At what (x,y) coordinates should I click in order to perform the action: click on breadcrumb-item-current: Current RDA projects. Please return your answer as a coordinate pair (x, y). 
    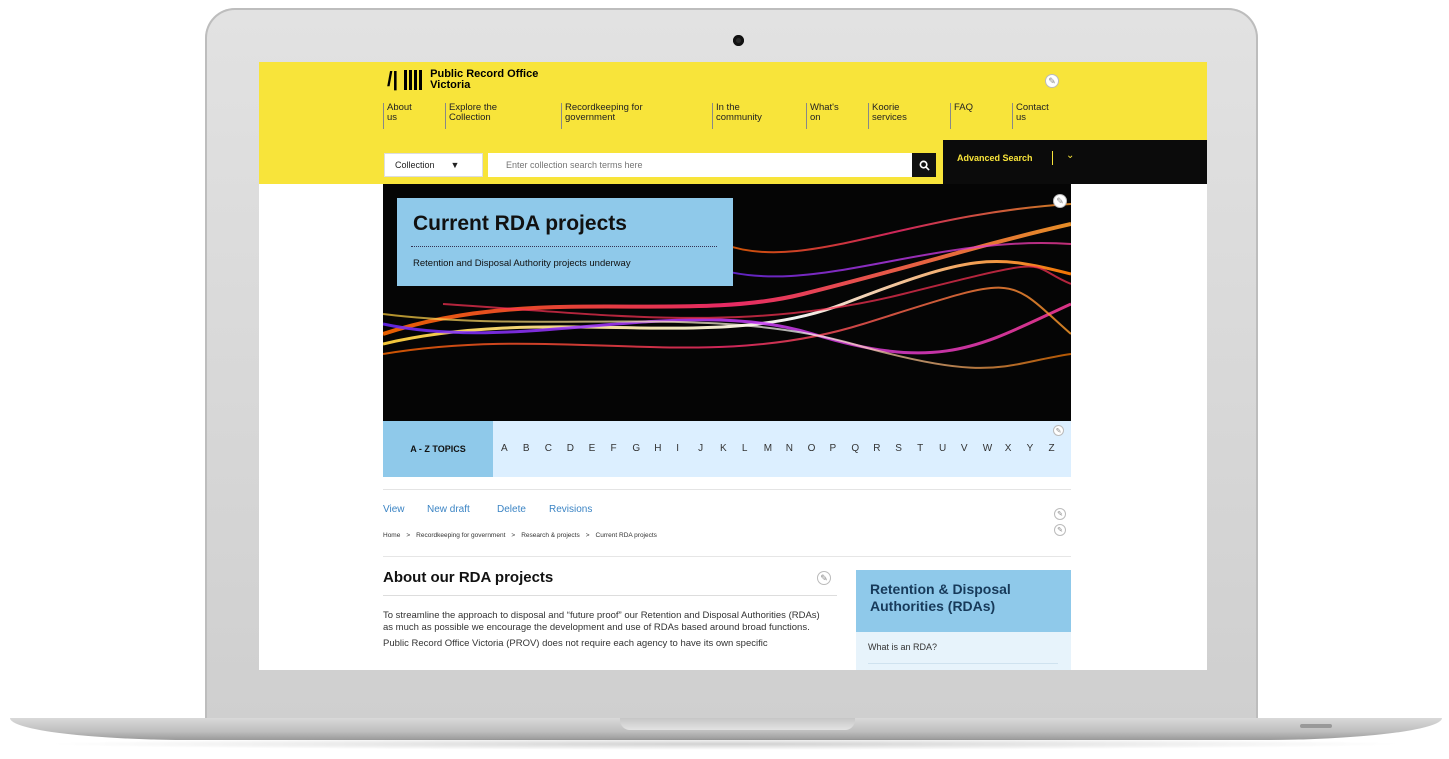
    Looking at the image, I should click on (626, 535).